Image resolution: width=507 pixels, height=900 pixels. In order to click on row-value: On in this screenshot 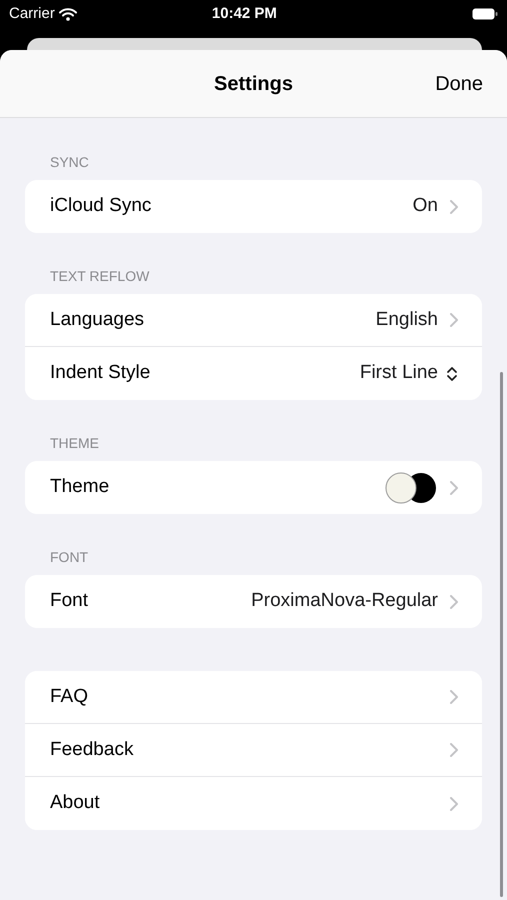, I will do `click(425, 206)`.